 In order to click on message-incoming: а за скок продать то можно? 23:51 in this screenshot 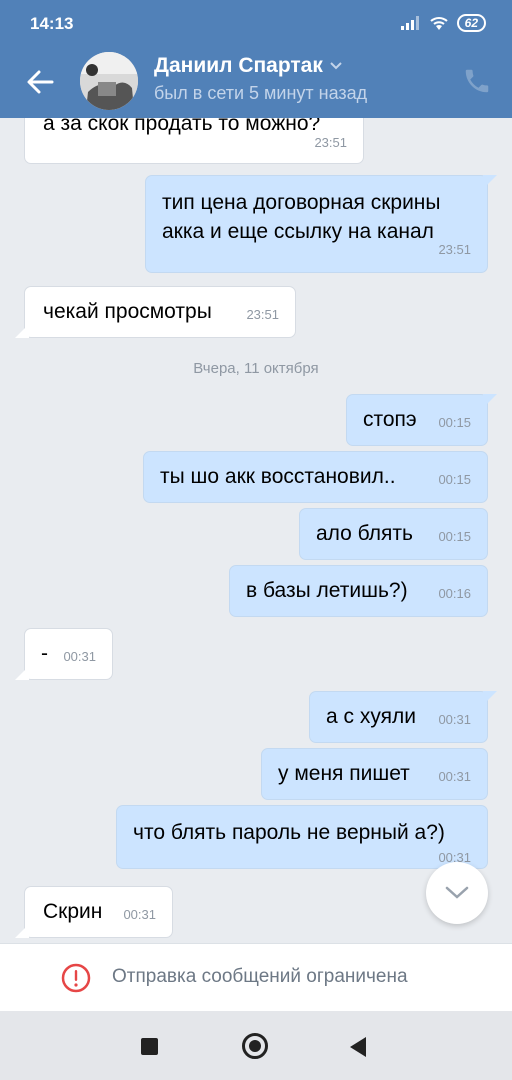, I will do `click(194, 141)`.